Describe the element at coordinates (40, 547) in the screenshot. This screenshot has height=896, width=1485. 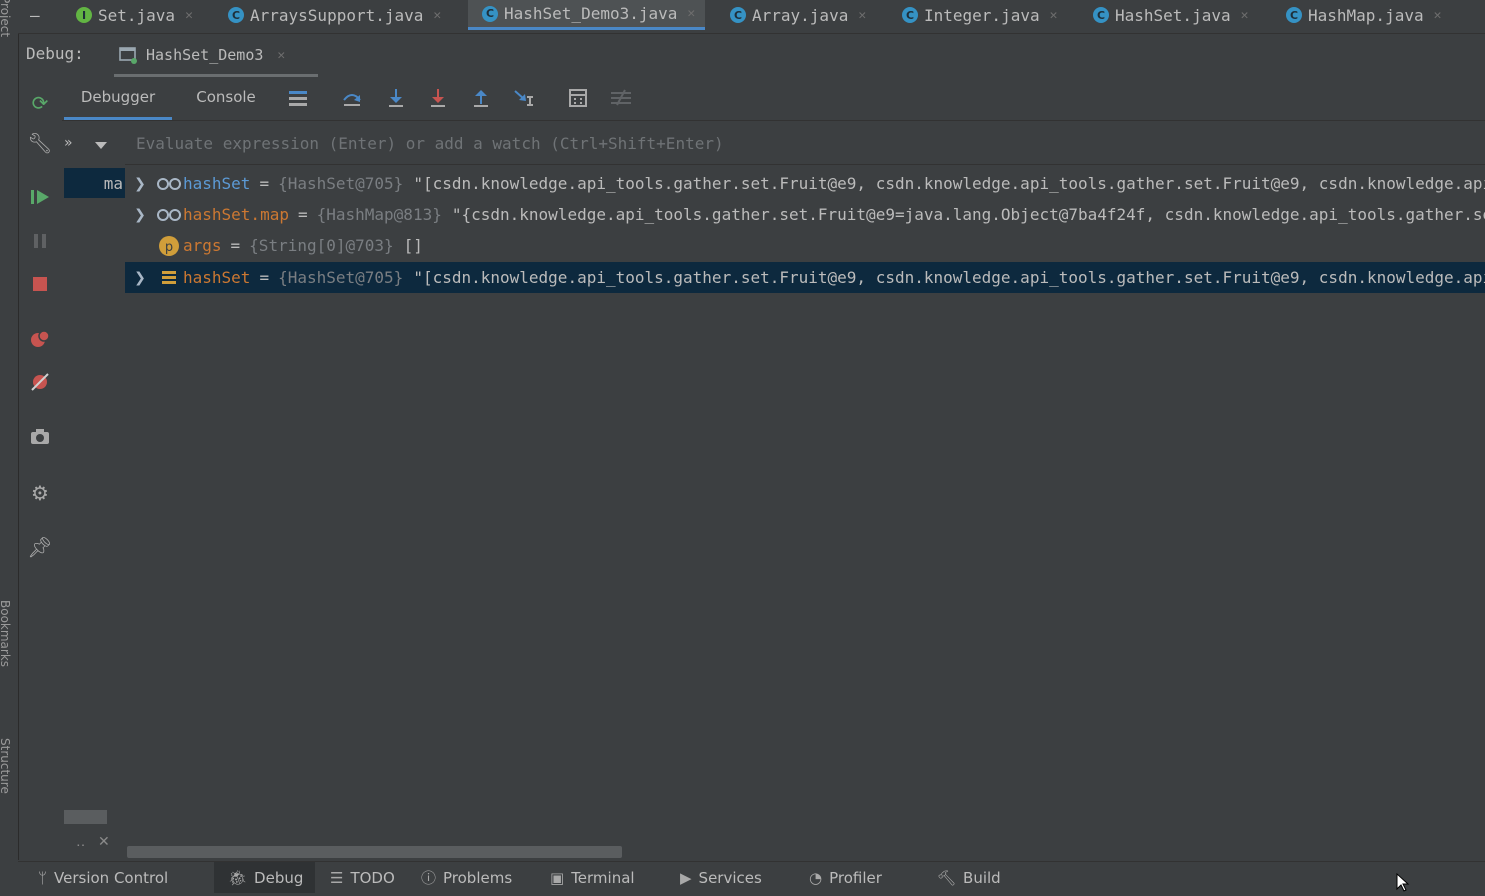
I see `pin-icon: 📌︎` at that location.